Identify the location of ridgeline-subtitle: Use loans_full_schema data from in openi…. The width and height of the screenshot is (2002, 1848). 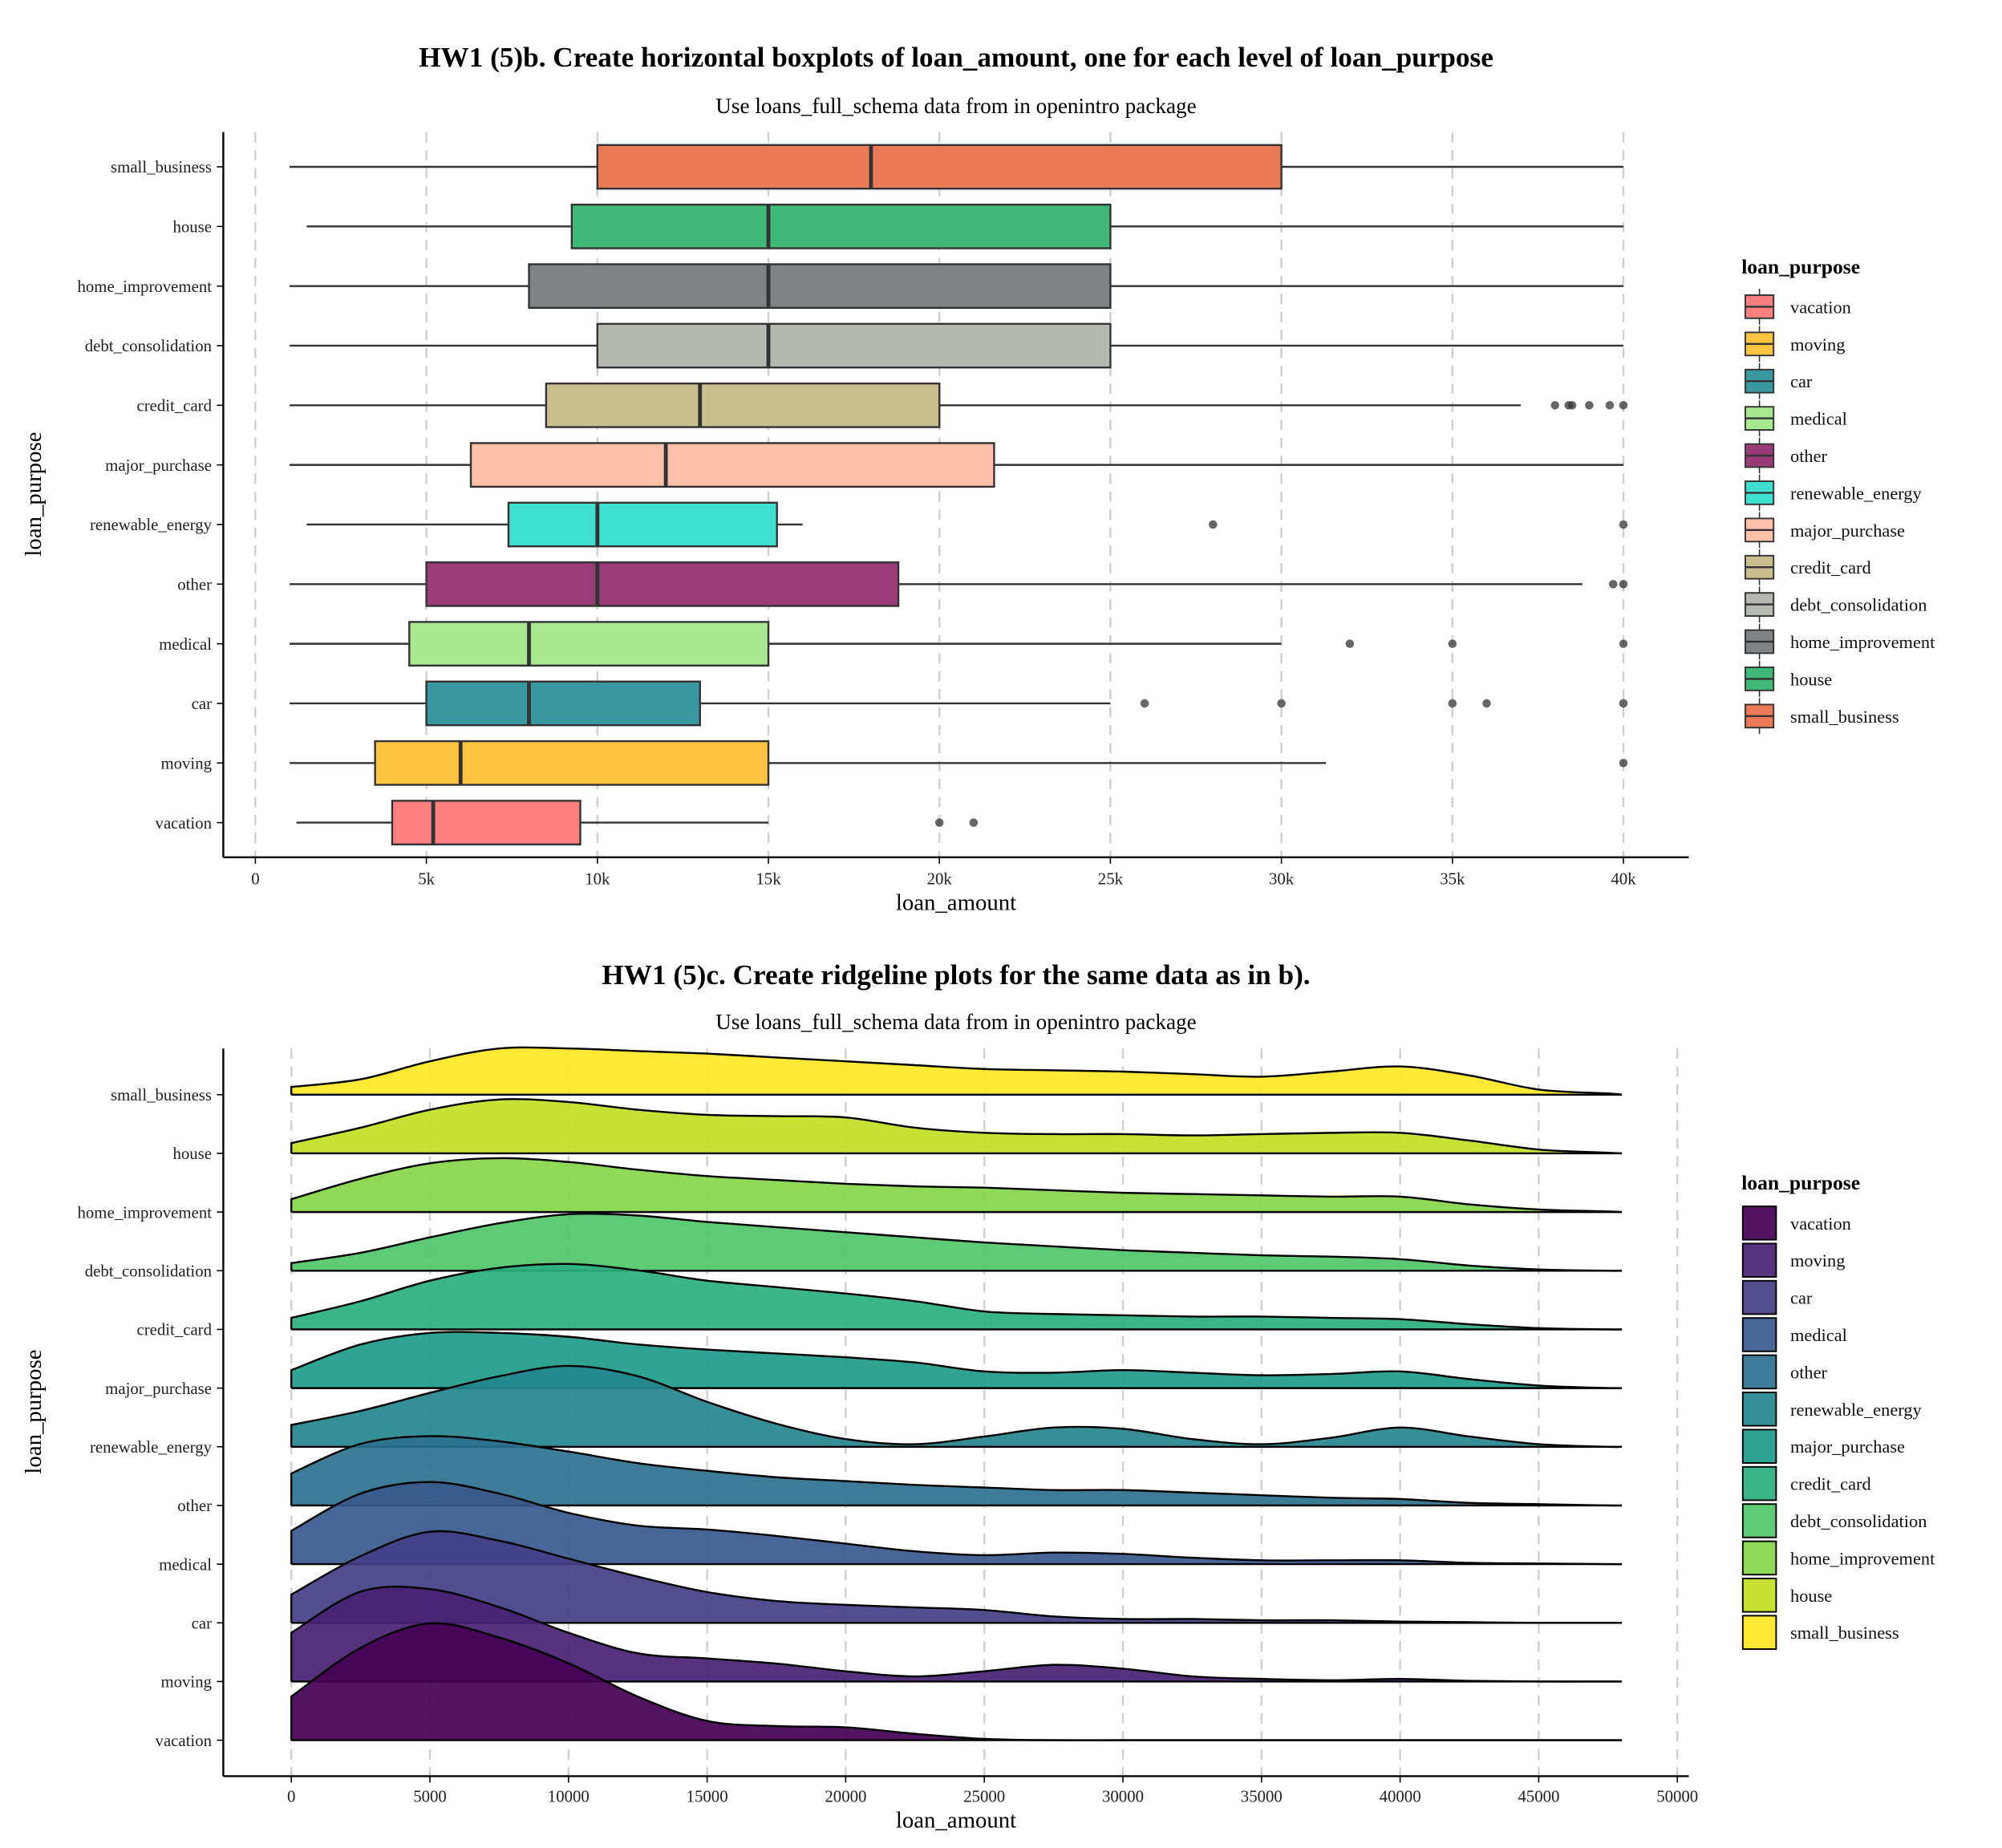
(955, 1022).